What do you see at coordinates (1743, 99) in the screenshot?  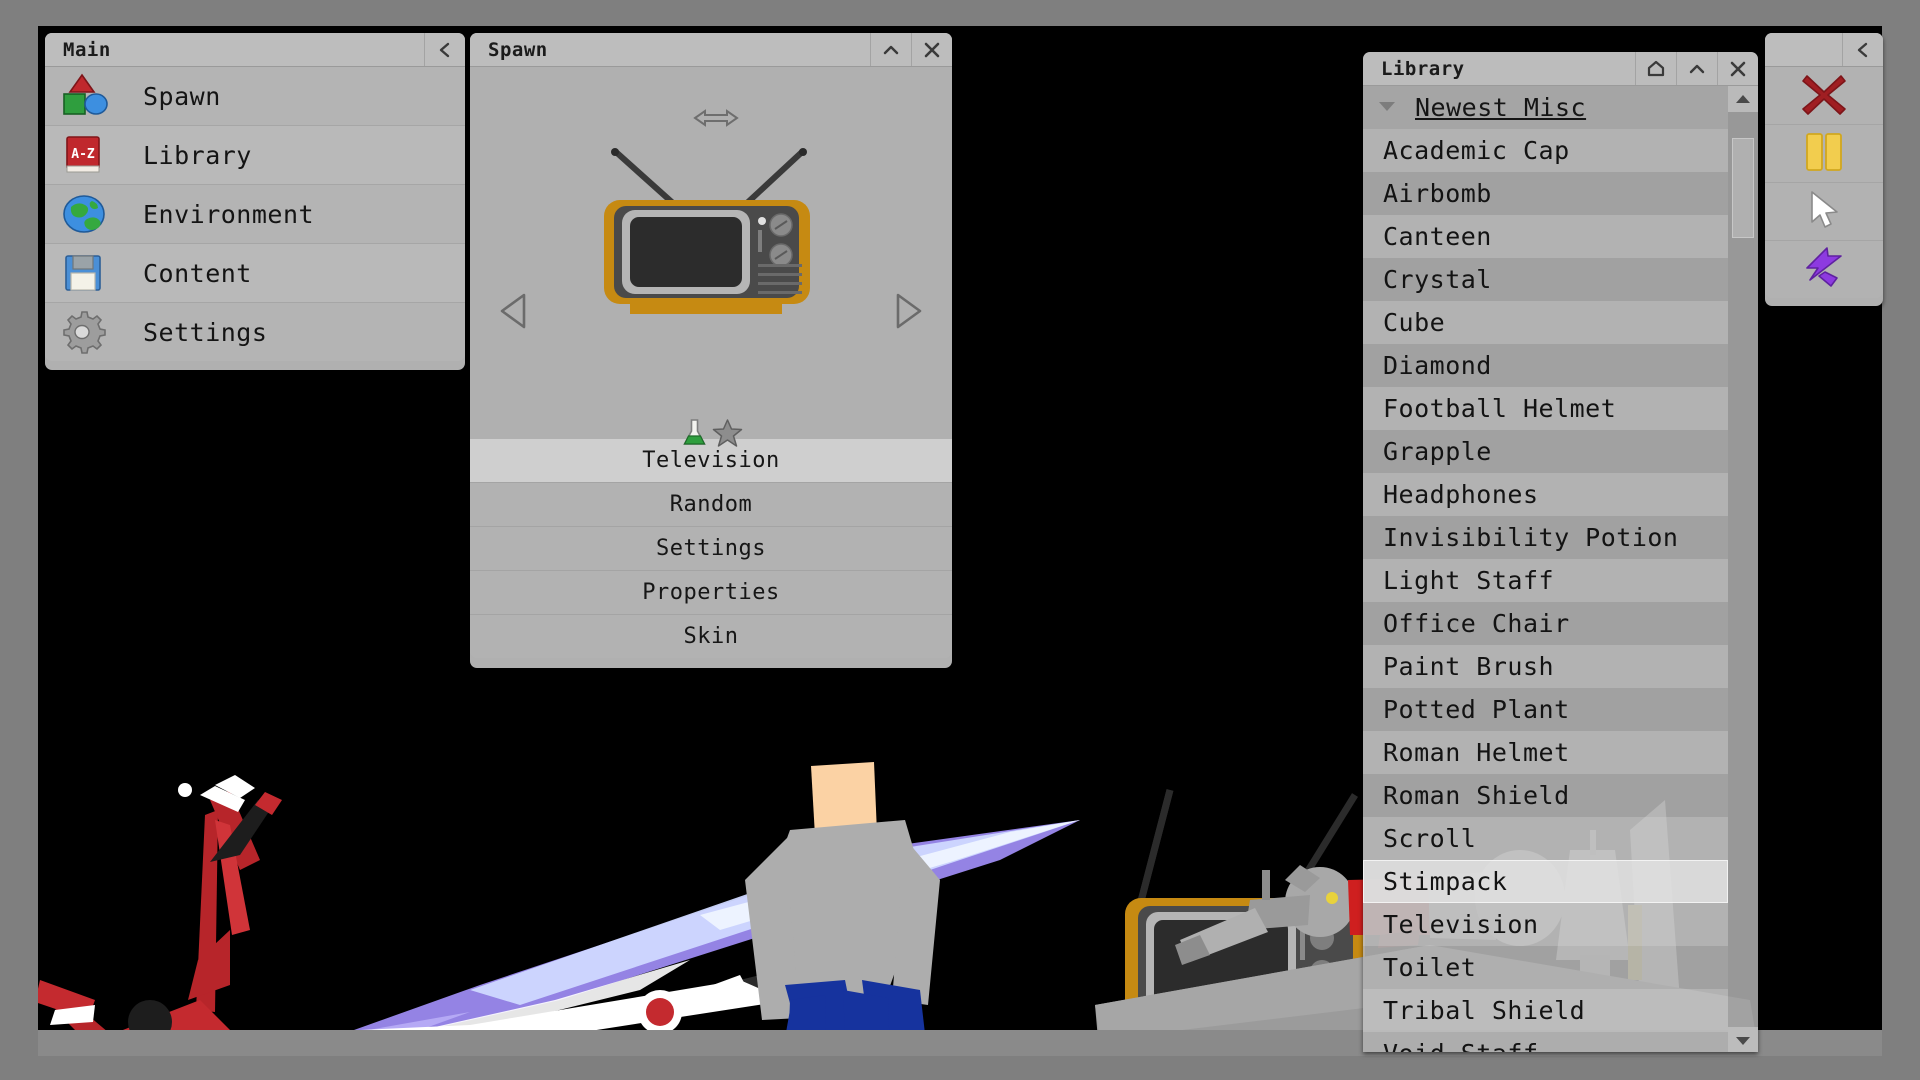 I see `scroll-up-arrow-icon` at bounding box center [1743, 99].